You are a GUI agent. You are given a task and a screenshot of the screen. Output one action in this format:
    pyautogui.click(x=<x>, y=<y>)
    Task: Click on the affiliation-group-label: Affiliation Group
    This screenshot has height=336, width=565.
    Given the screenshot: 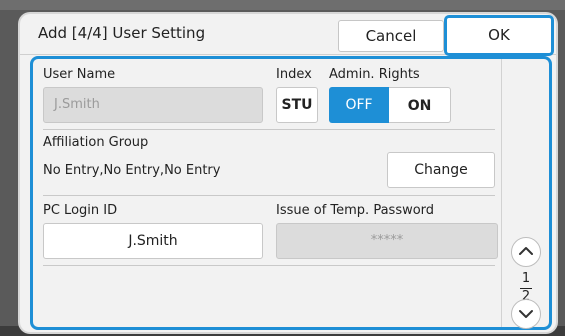 What is the action you would take?
    pyautogui.click(x=96, y=142)
    